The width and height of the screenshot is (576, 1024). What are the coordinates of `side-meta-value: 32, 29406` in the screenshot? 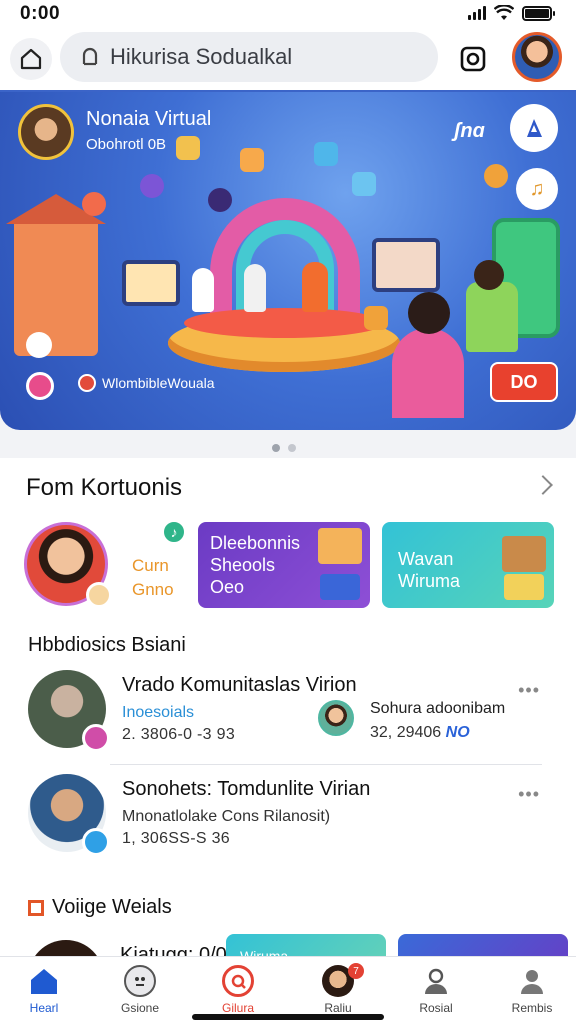 It's located at (406, 732).